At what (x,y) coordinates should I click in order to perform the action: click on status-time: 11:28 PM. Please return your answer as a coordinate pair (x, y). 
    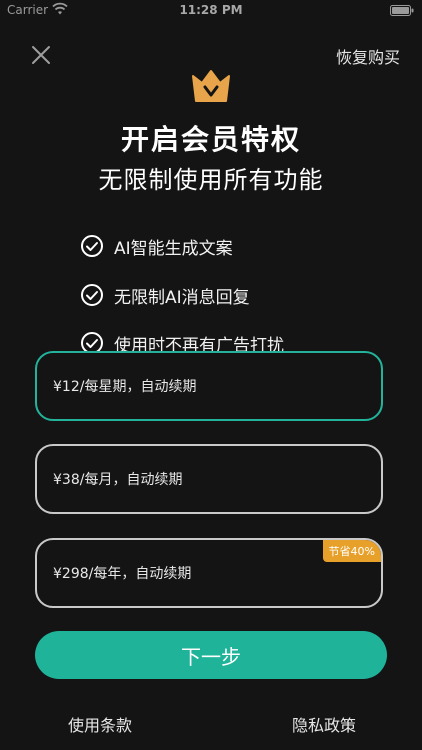
    Looking at the image, I should click on (211, 10).